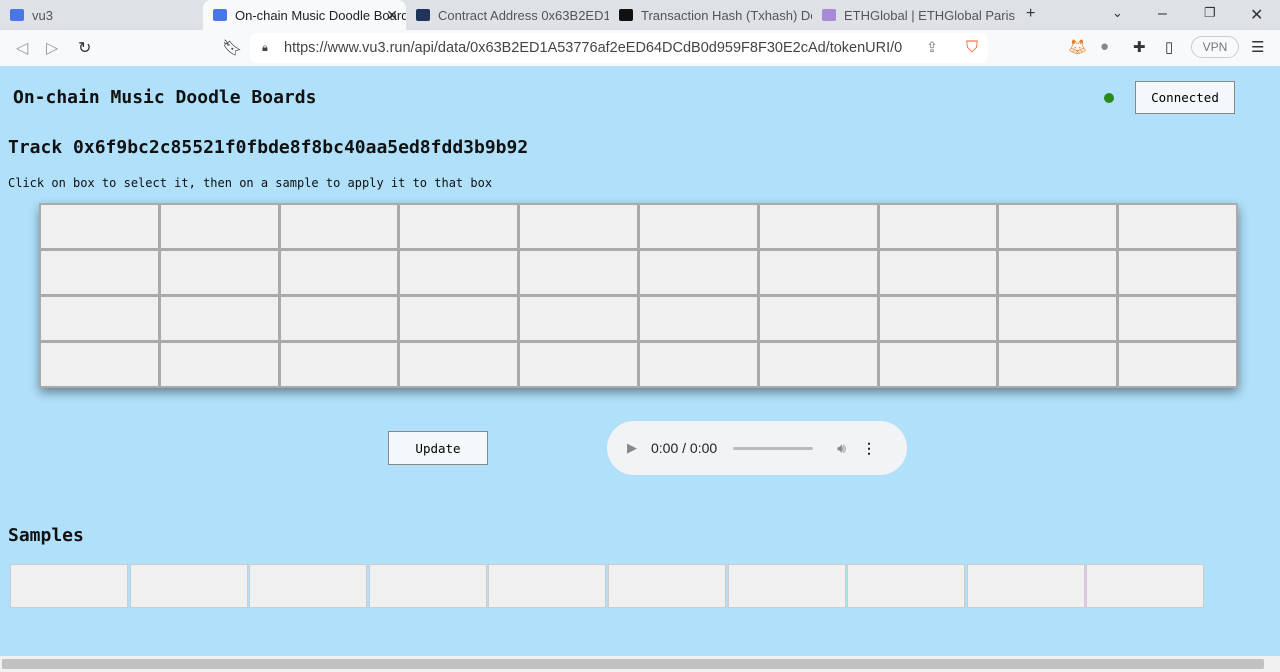 Image resolution: width=1280 pixels, height=672 pixels. I want to click on new-tab-button: +, so click(1030, 14).